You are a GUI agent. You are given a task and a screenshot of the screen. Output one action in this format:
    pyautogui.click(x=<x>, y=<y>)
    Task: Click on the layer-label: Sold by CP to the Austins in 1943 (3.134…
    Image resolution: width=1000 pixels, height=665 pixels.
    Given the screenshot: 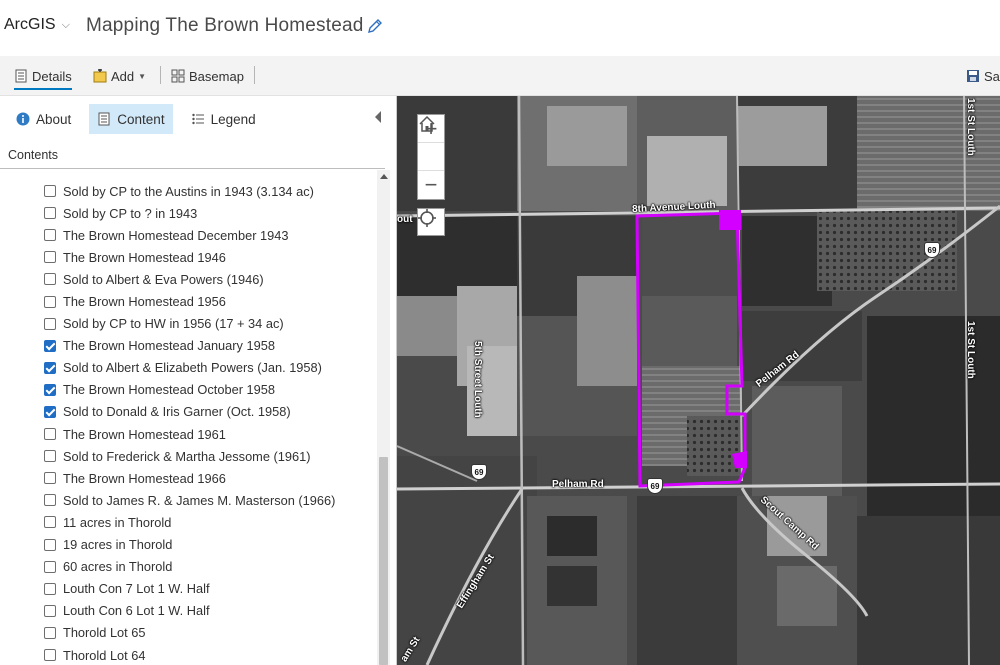 What is the action you would take?
    pyautogui.click(x=188, y=191)
    